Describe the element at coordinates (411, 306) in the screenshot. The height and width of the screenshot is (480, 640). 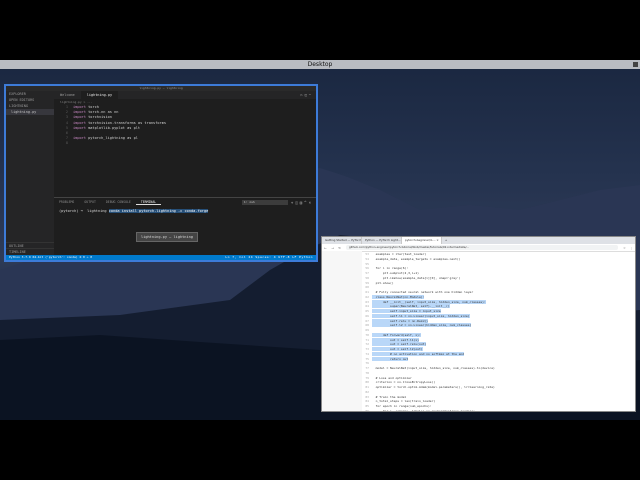
I see `source-text: super(NeuralNet, self).__init__()` at that location.